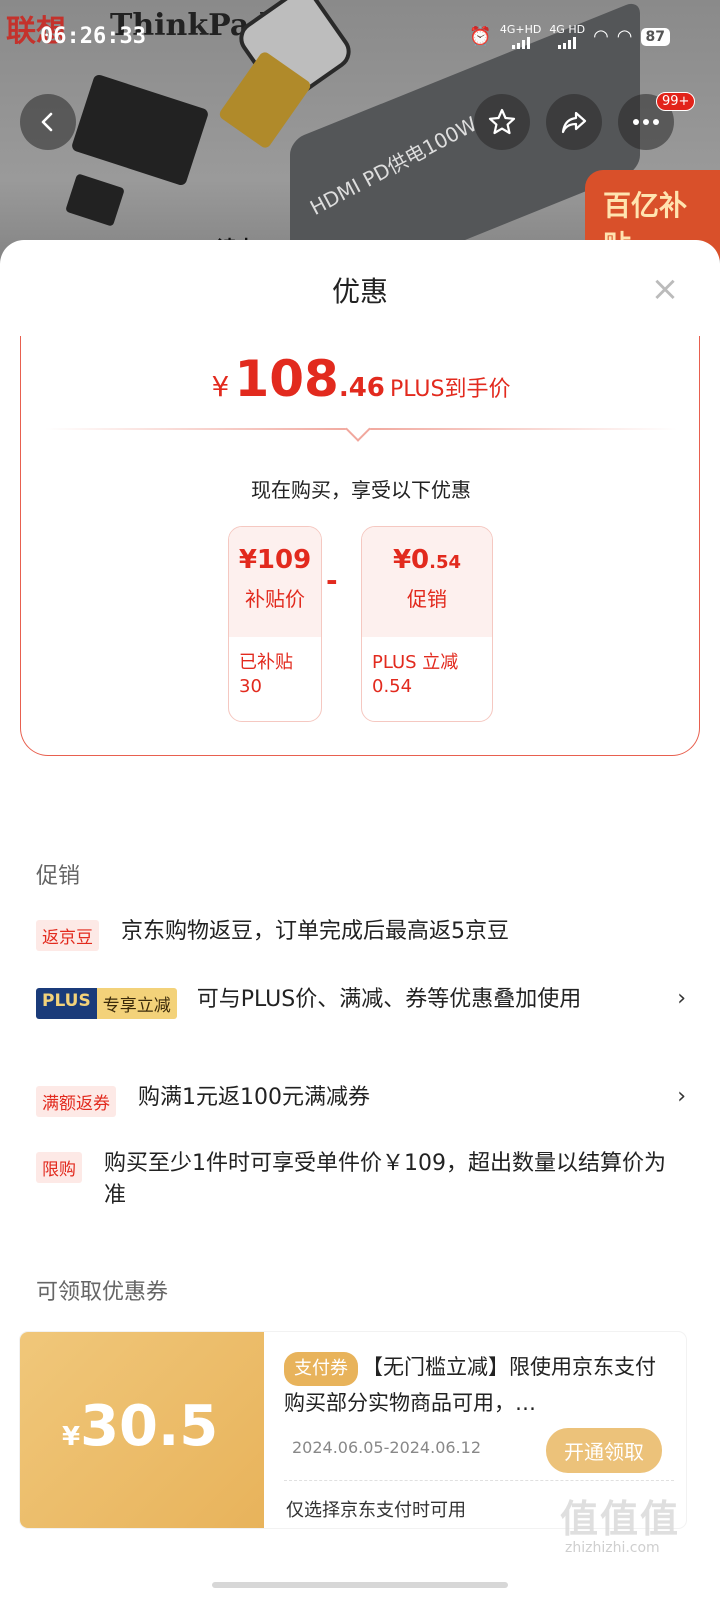 This screenshot has width=720, height=1600. I want to click on benefit-amount: ¥0.54, so click(427, 560).